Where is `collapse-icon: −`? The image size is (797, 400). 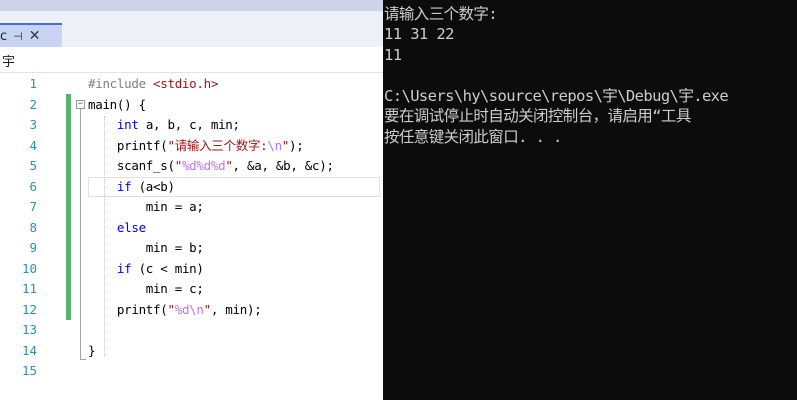 collapse-icon: − is located at coordinates (80, 104).